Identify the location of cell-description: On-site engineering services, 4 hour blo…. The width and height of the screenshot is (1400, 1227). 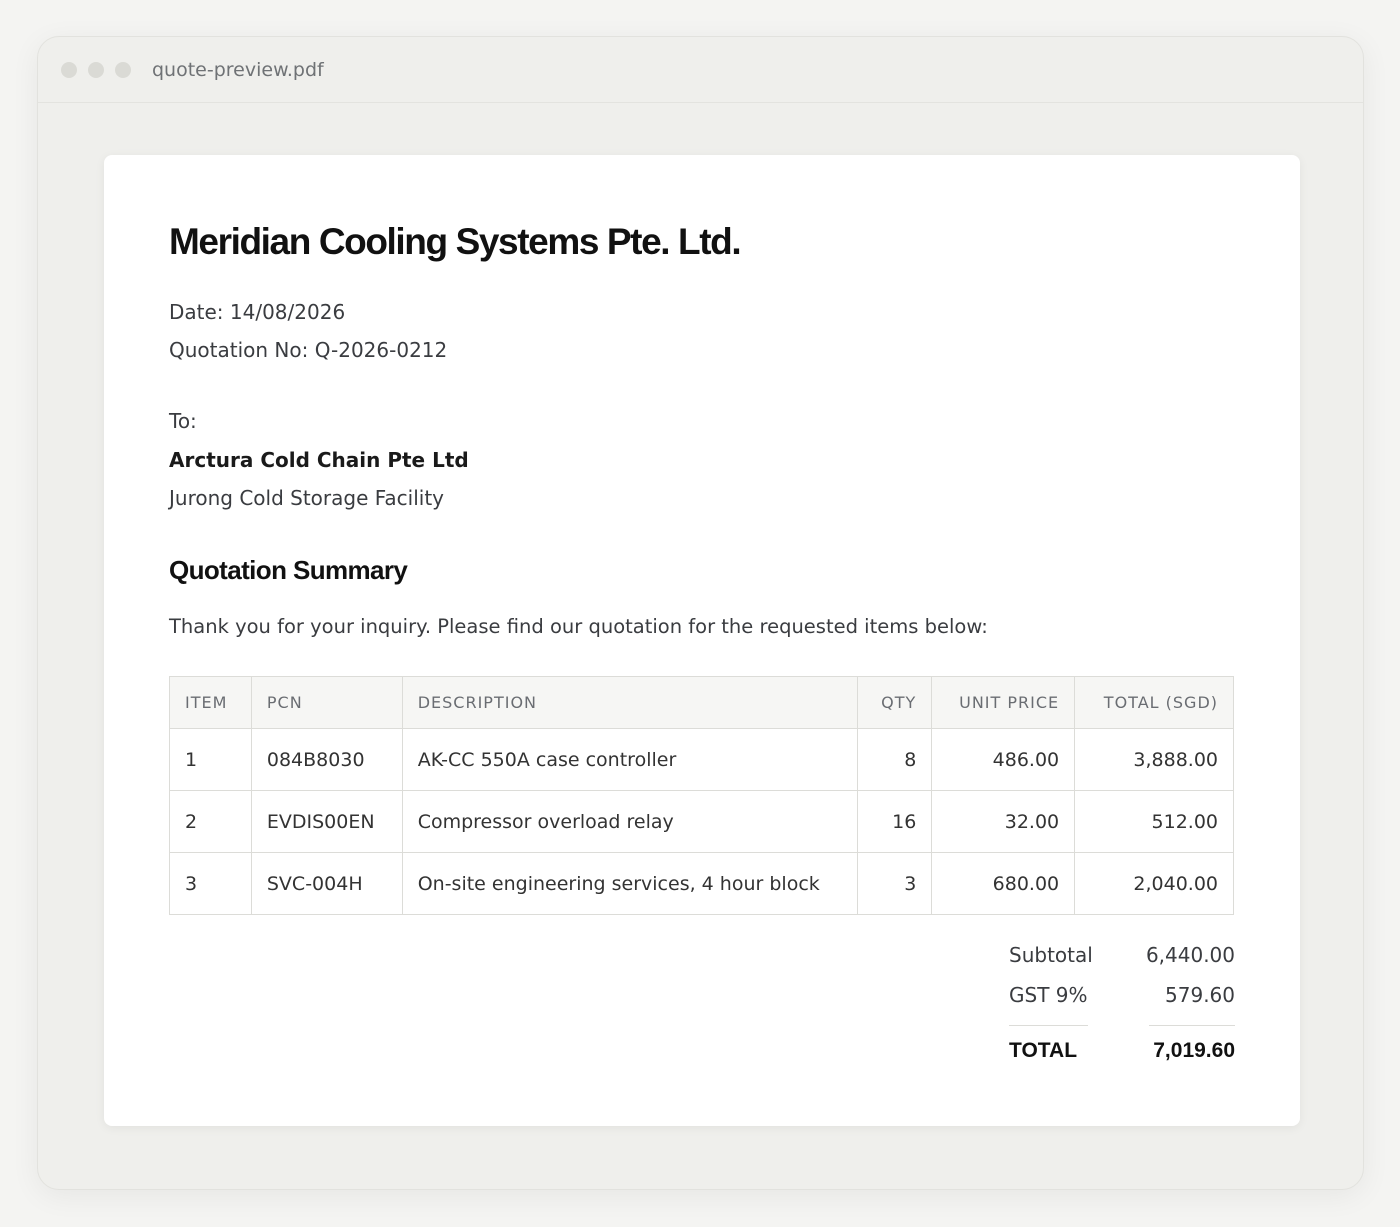
(630, 883).